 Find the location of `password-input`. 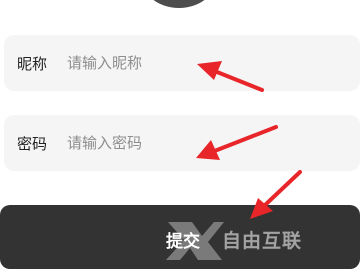

password-input is located at coordinates (167, 143).